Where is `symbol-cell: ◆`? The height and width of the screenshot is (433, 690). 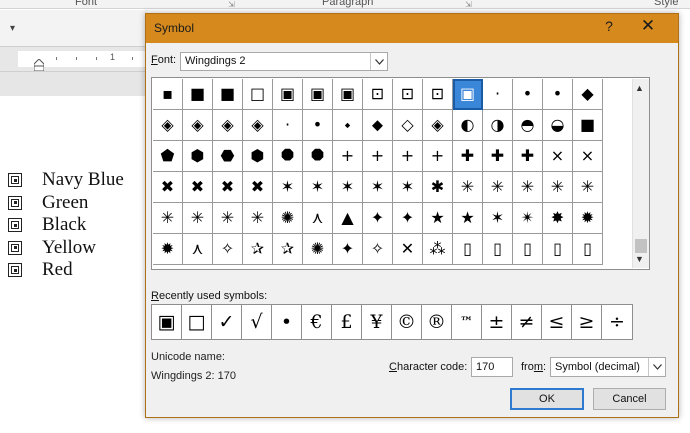 symbol-cell: ◆ is located at coordinates (588, 94).